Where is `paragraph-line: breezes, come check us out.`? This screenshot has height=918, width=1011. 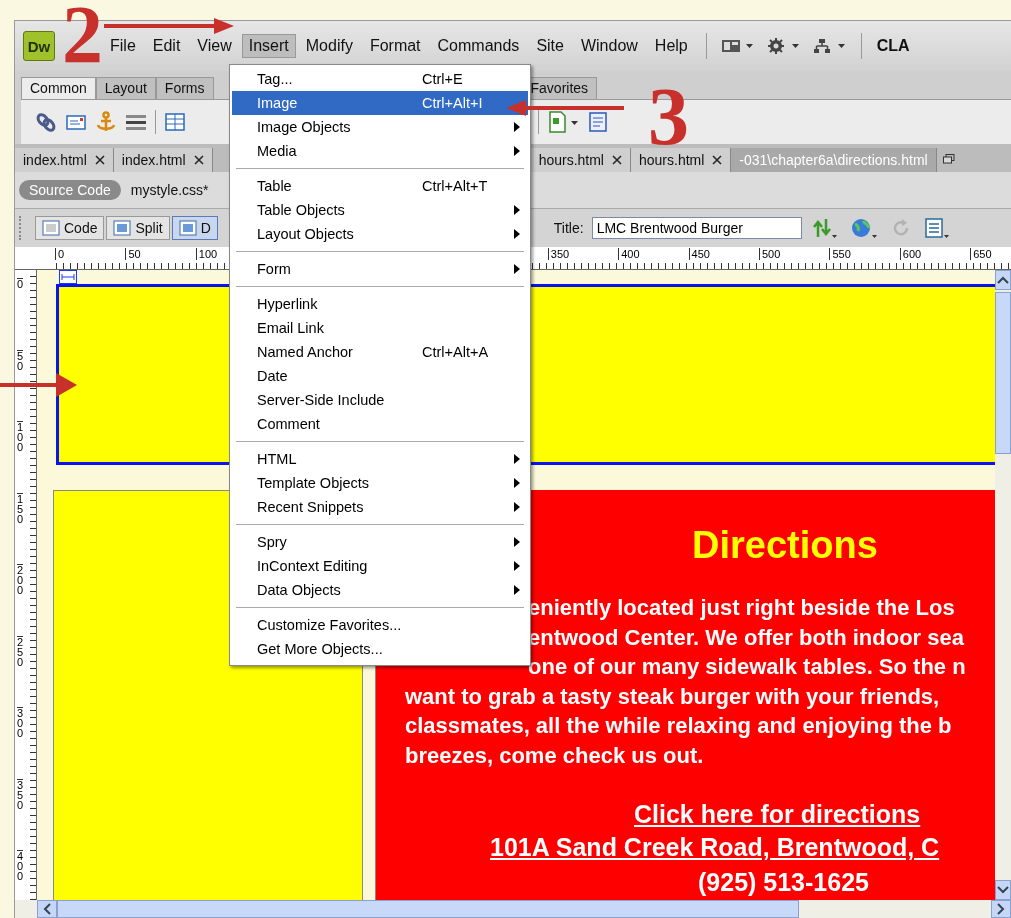 paragraph-line: breezes, come check us out. is located at coordinates (554, 755).